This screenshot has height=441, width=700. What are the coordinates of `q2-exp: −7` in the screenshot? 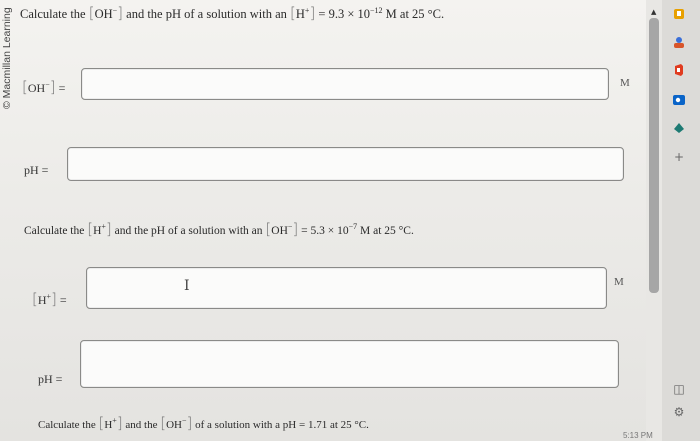 It's located at (353, 226).